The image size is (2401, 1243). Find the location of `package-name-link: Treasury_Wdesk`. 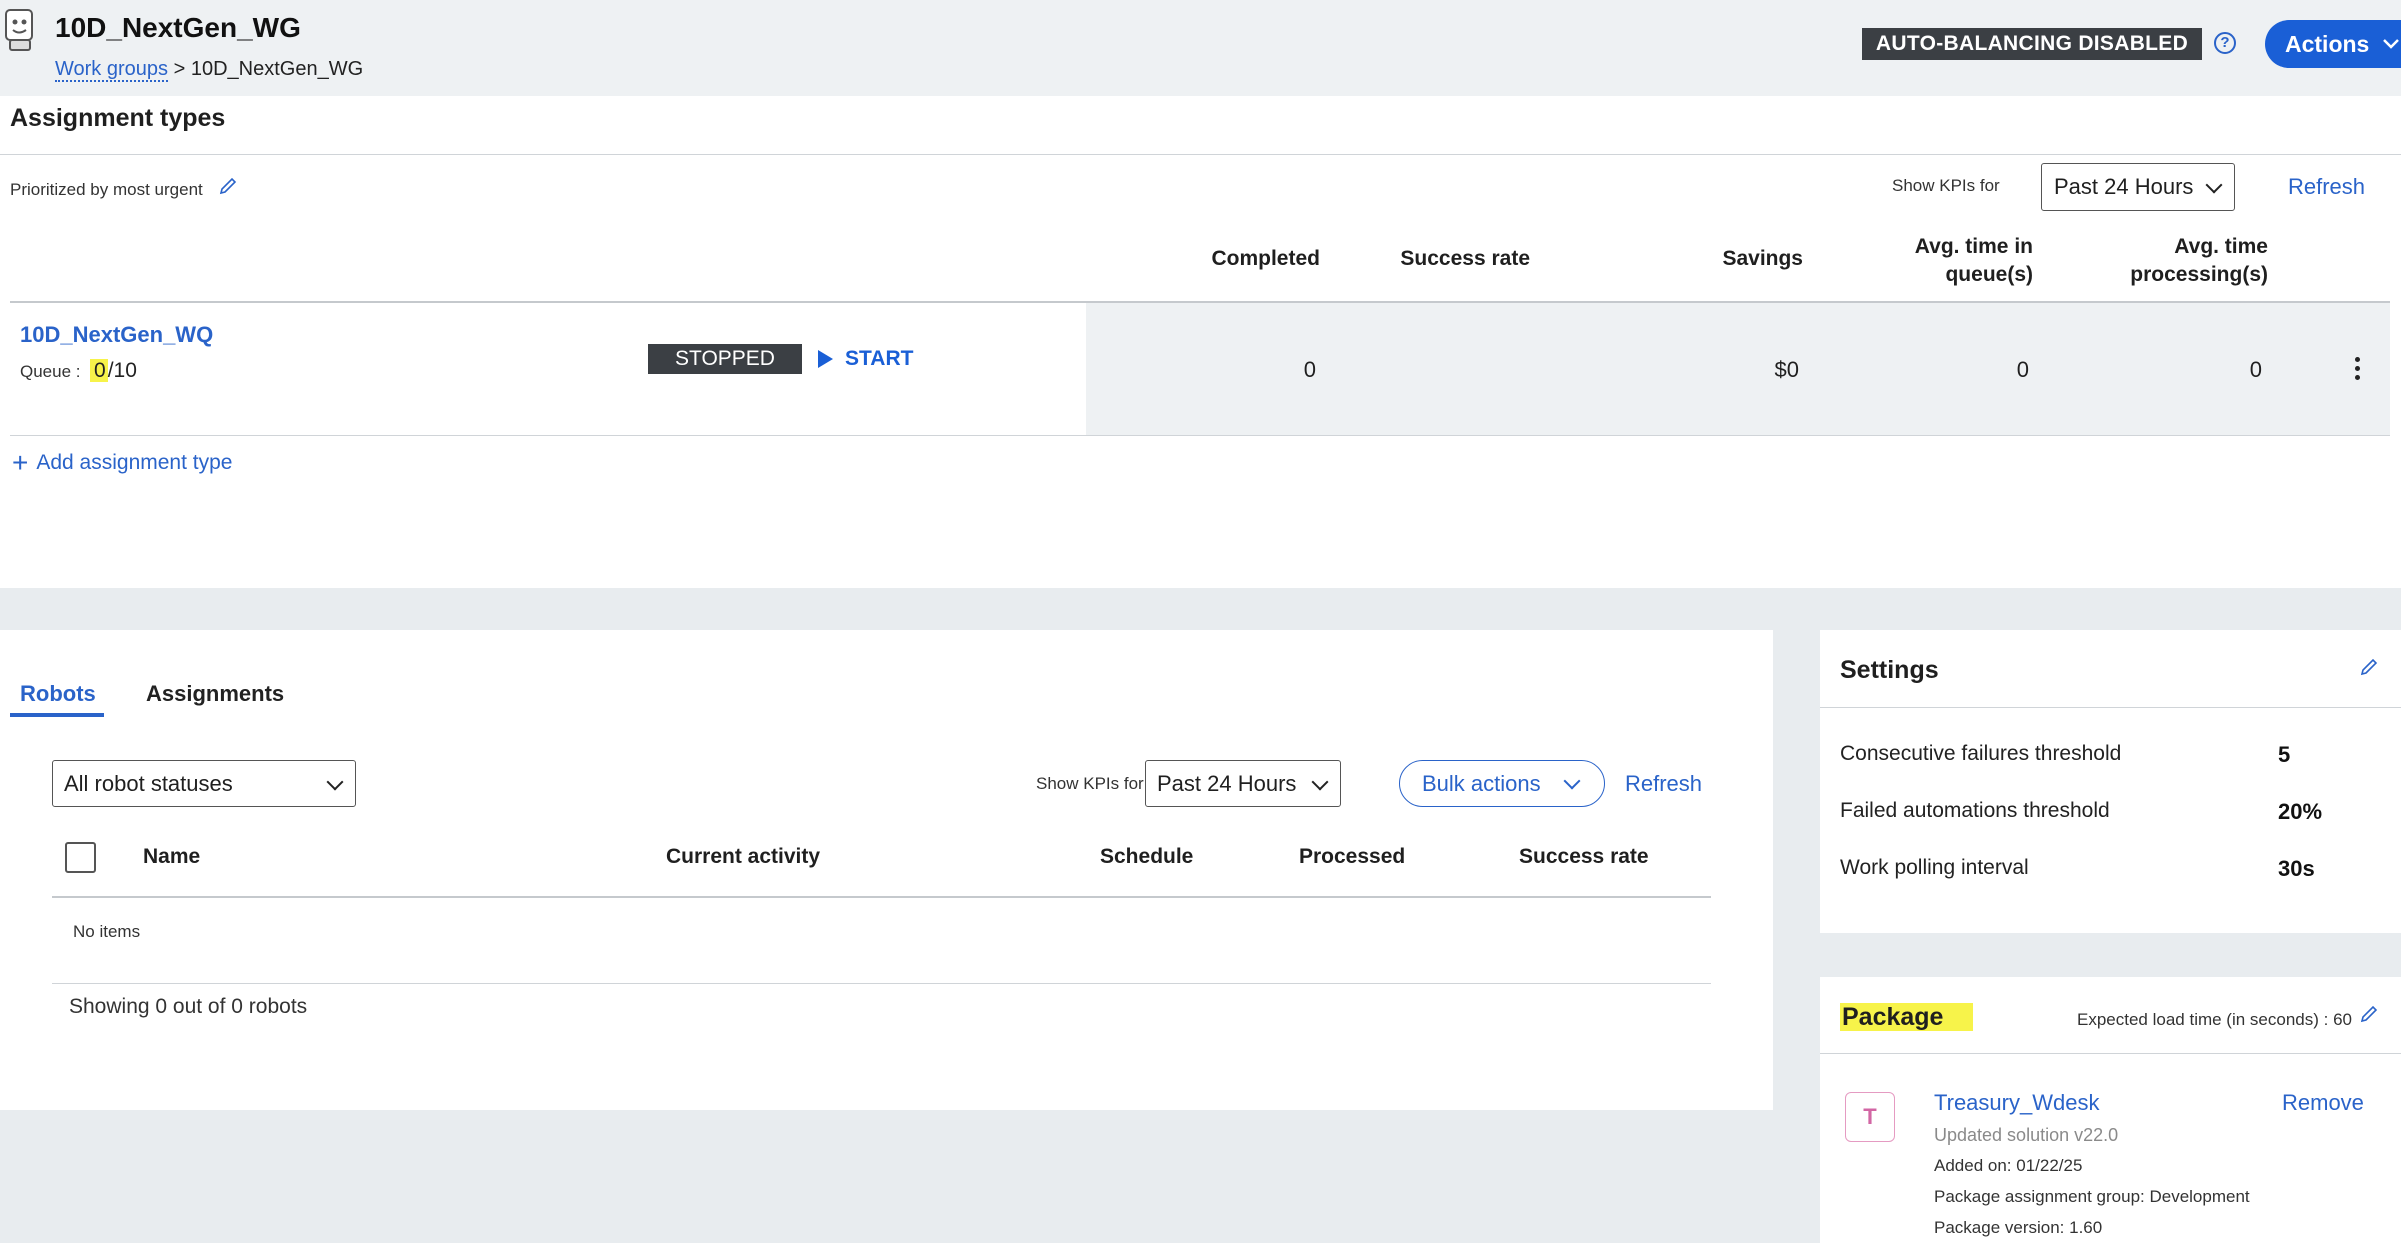

package-name-link: Treasury_Wdesk is located at coordinates (2016, 1103).